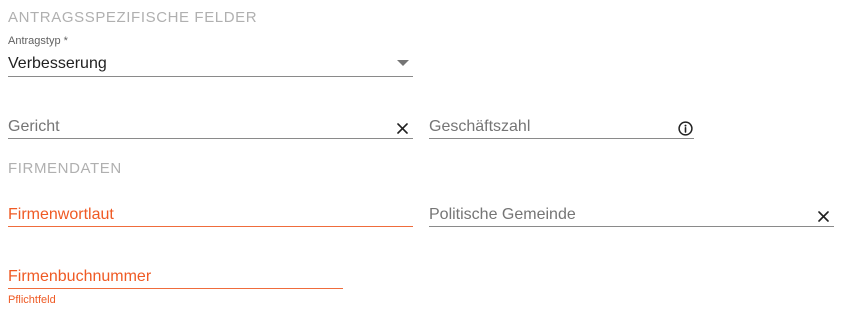  What do you see at coordinates (480, 126) in the screenshot?
I see `geschaeftszahl-label: Geschäftszahl` at bounding box center [480, 126].